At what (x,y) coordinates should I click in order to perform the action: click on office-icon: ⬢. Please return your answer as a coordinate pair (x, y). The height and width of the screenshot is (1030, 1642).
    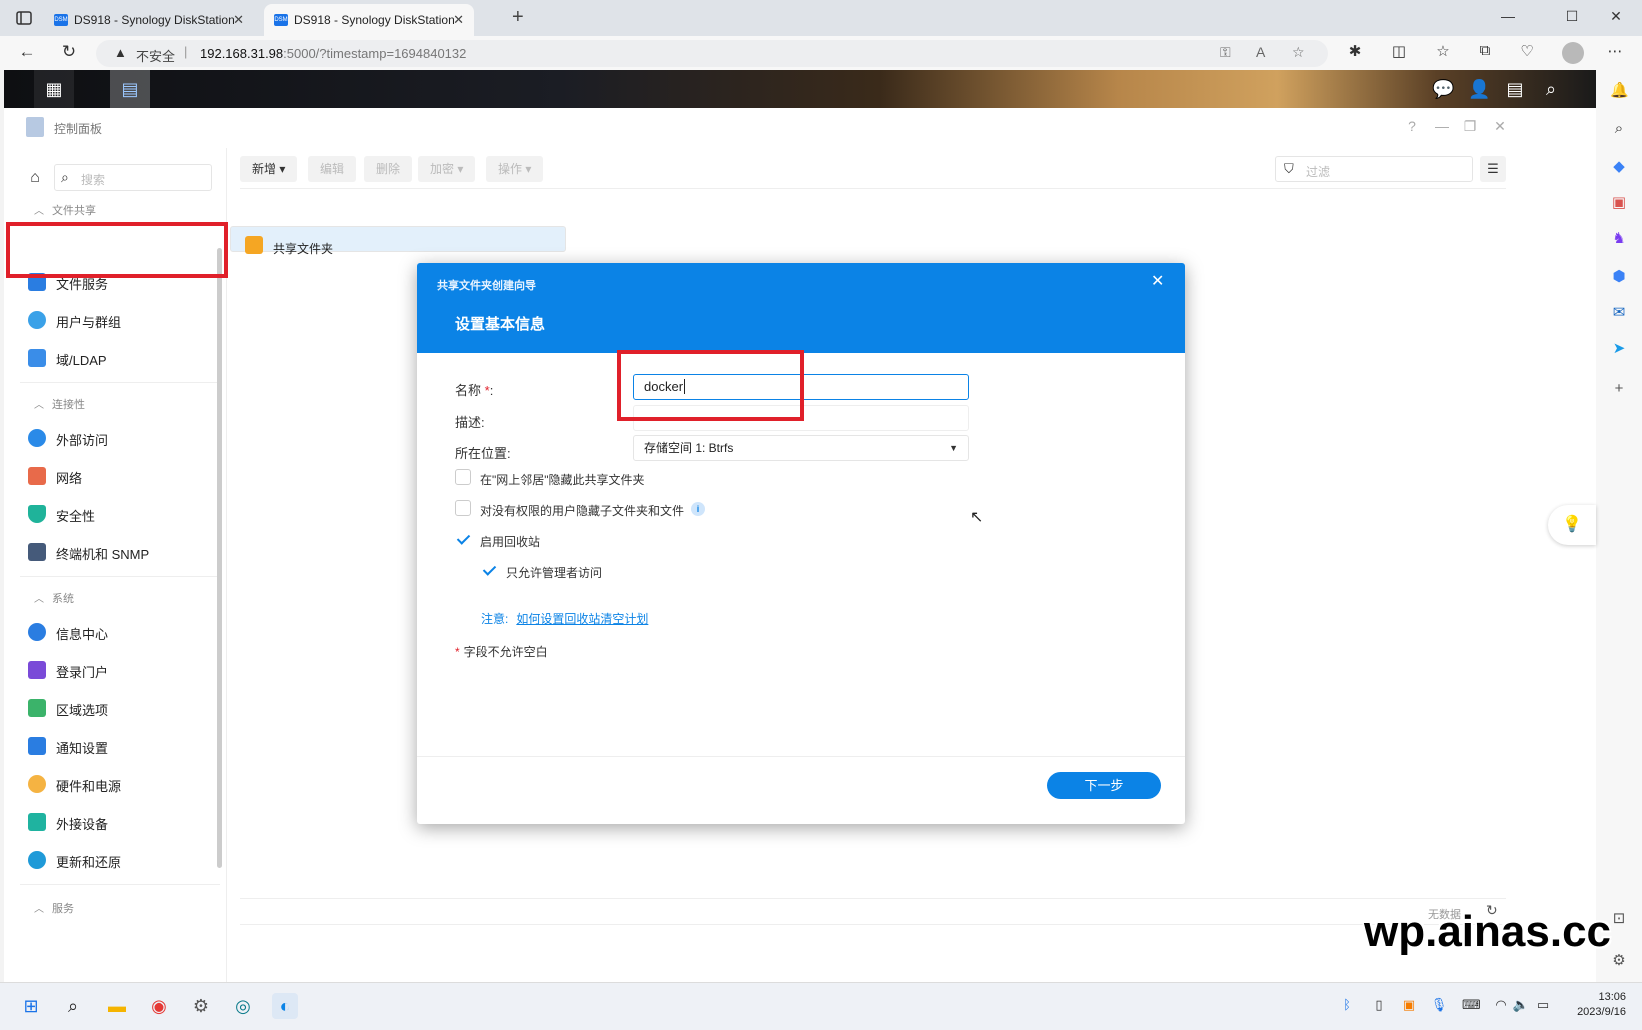
    Looking at the image, I should click on (1619, 277).